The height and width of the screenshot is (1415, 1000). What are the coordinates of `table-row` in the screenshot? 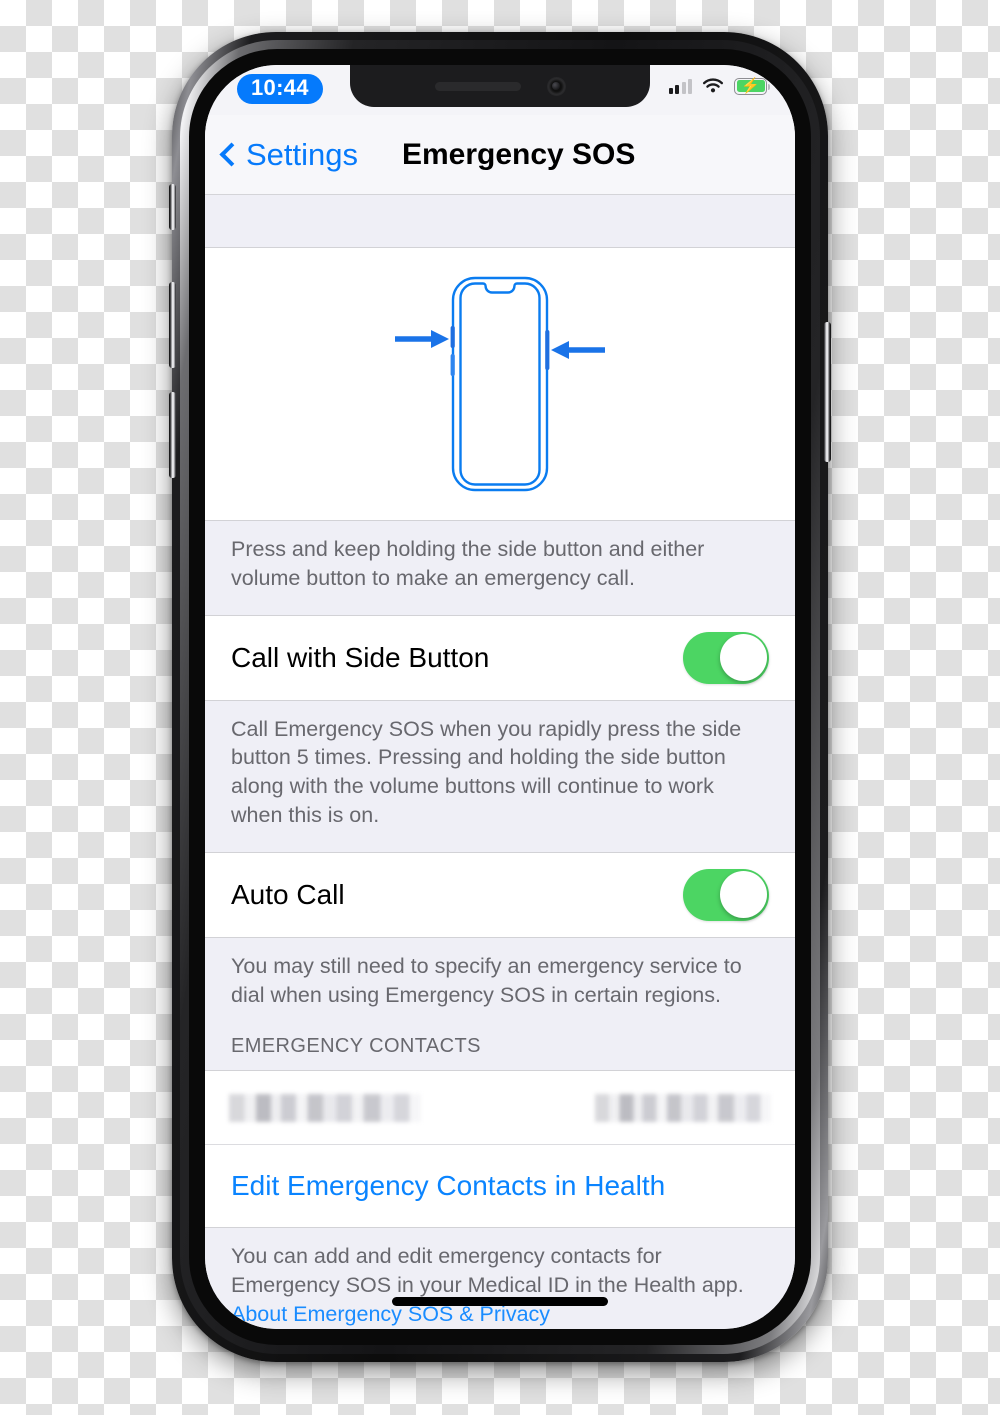 It's located at (500, 1108).